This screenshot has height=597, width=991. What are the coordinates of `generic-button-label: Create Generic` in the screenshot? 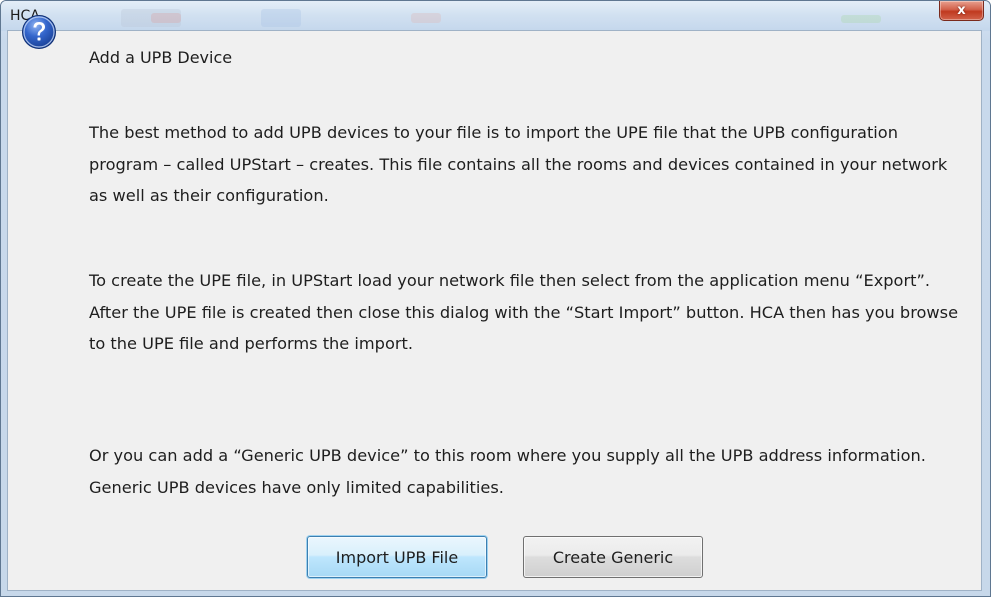 It's located at (613, 557).